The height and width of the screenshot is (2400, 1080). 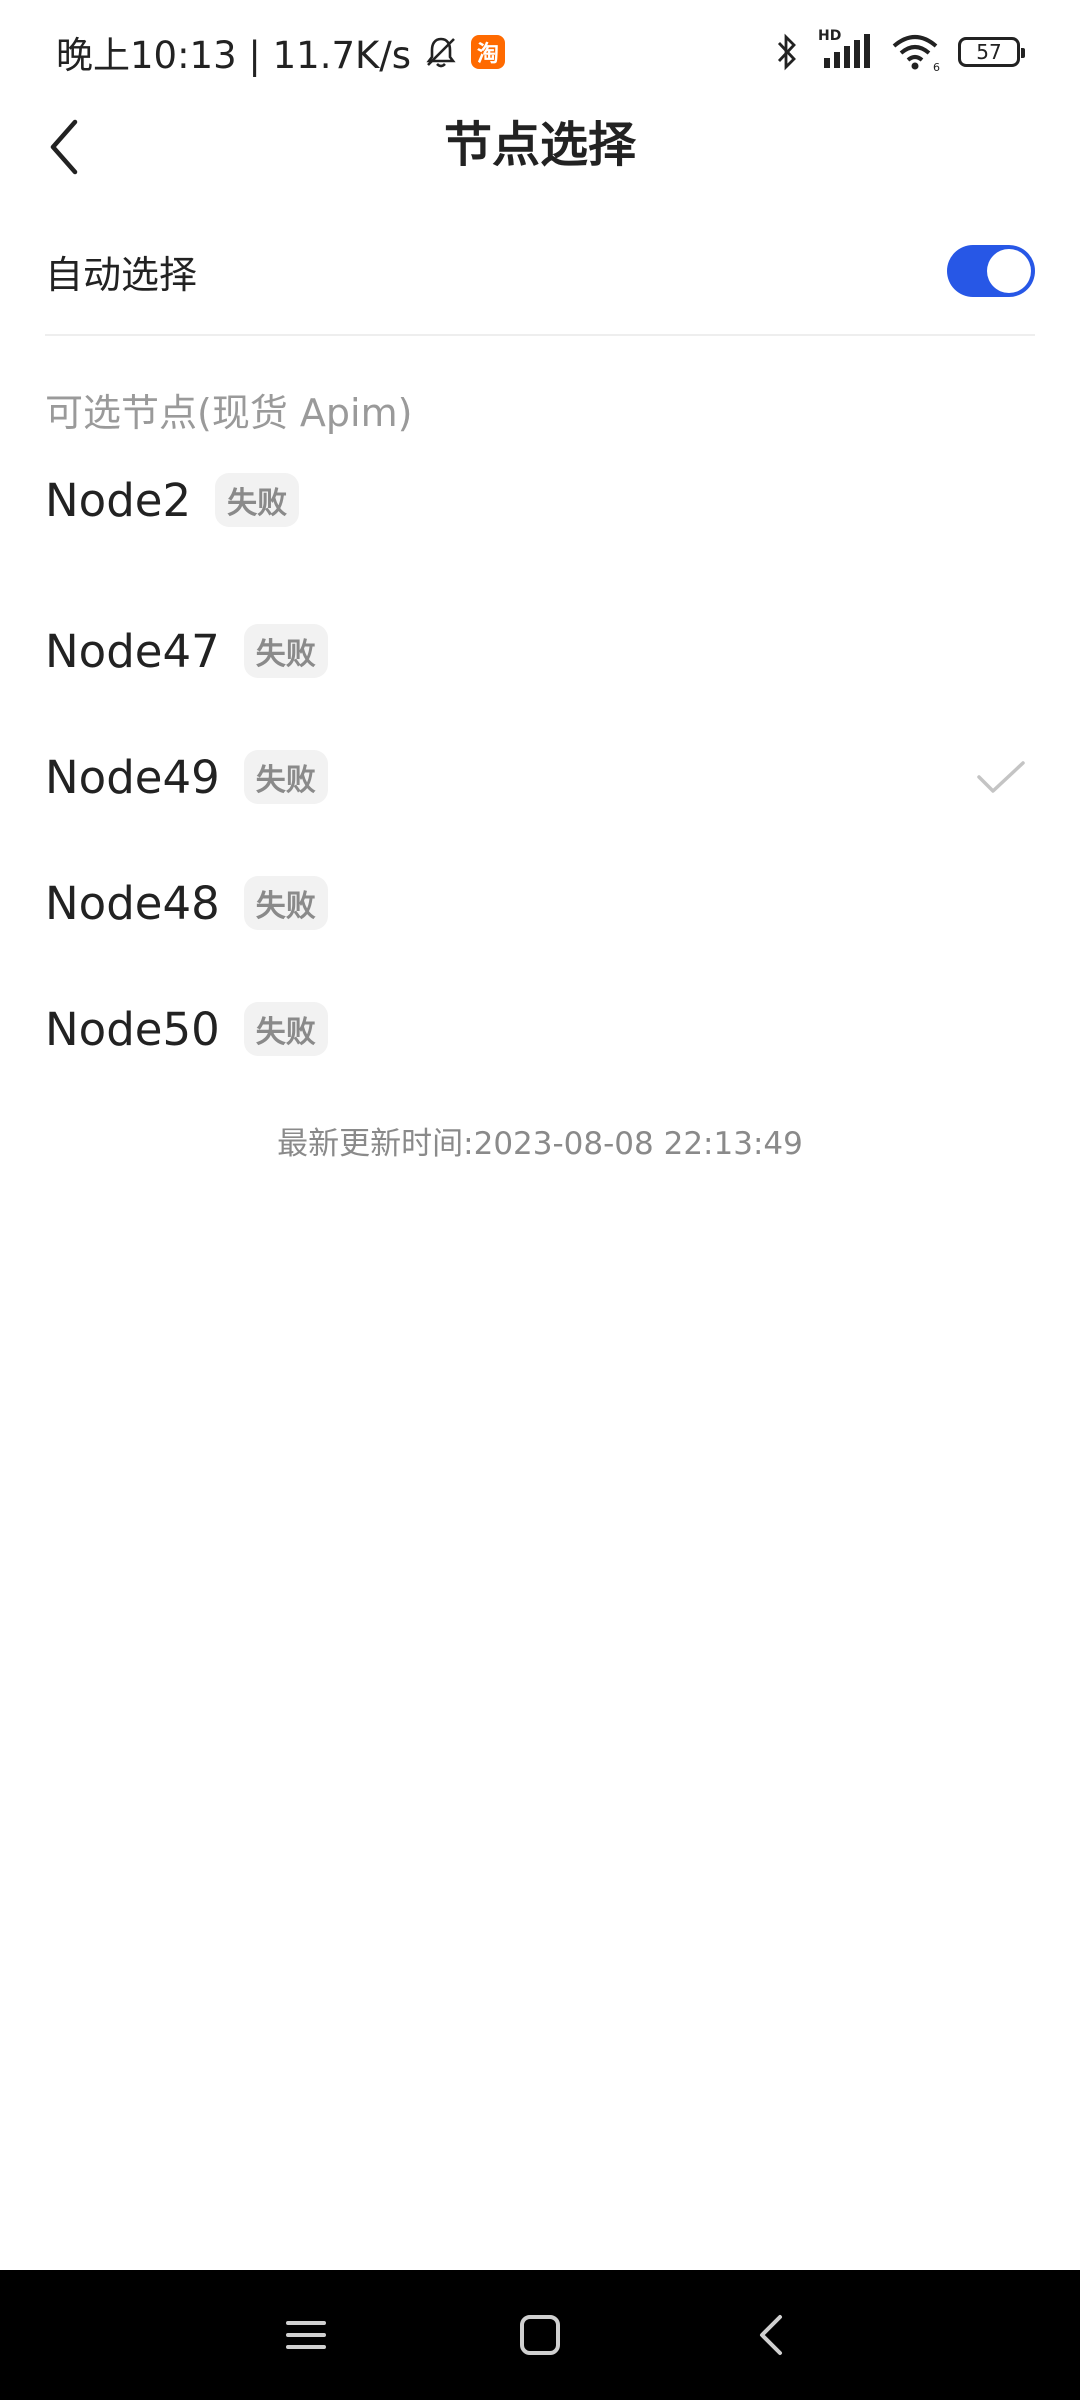 I want to click on nav-home-button, so click(x=540, y=2335).